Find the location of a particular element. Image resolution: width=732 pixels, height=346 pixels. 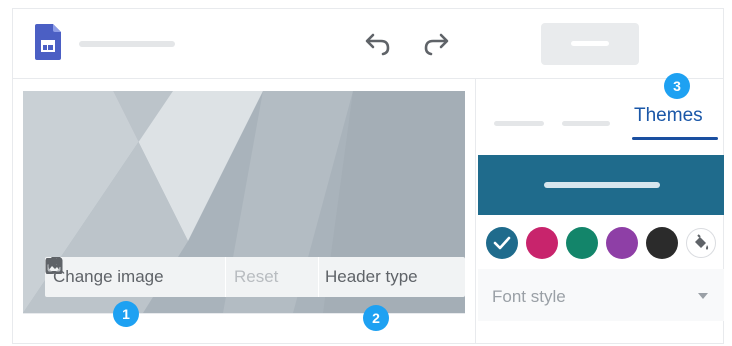

section-divider is located at coordinates (244, 313).